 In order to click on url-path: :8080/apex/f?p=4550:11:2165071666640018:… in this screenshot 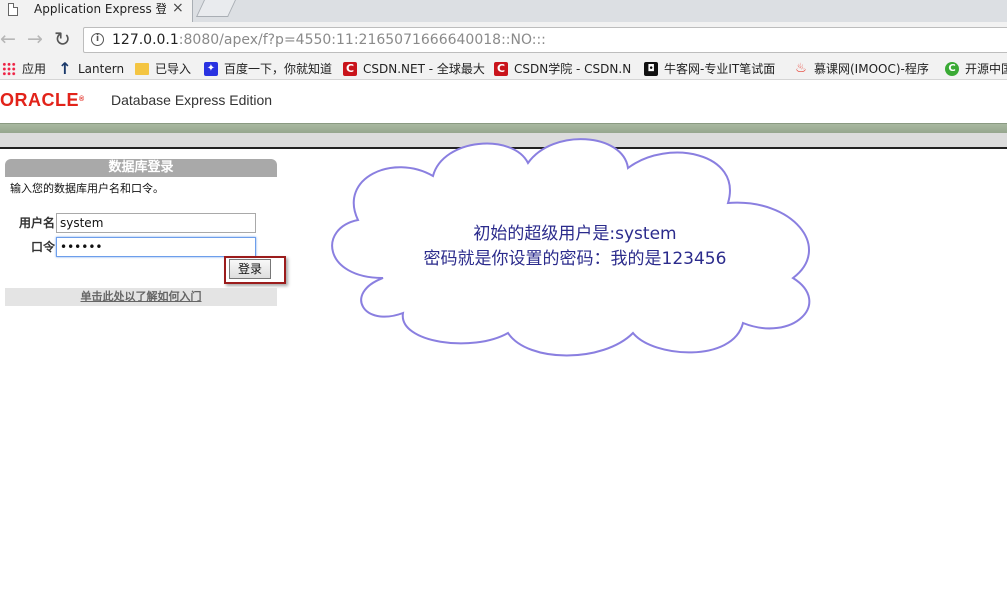, I will do `click(362, 40)`.